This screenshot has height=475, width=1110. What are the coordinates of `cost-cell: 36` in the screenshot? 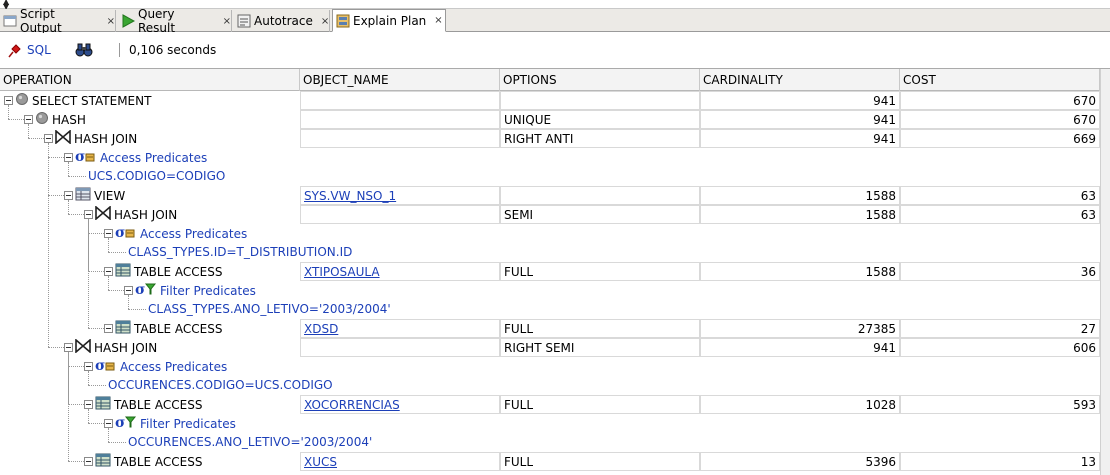 It's located at (1000, 271).